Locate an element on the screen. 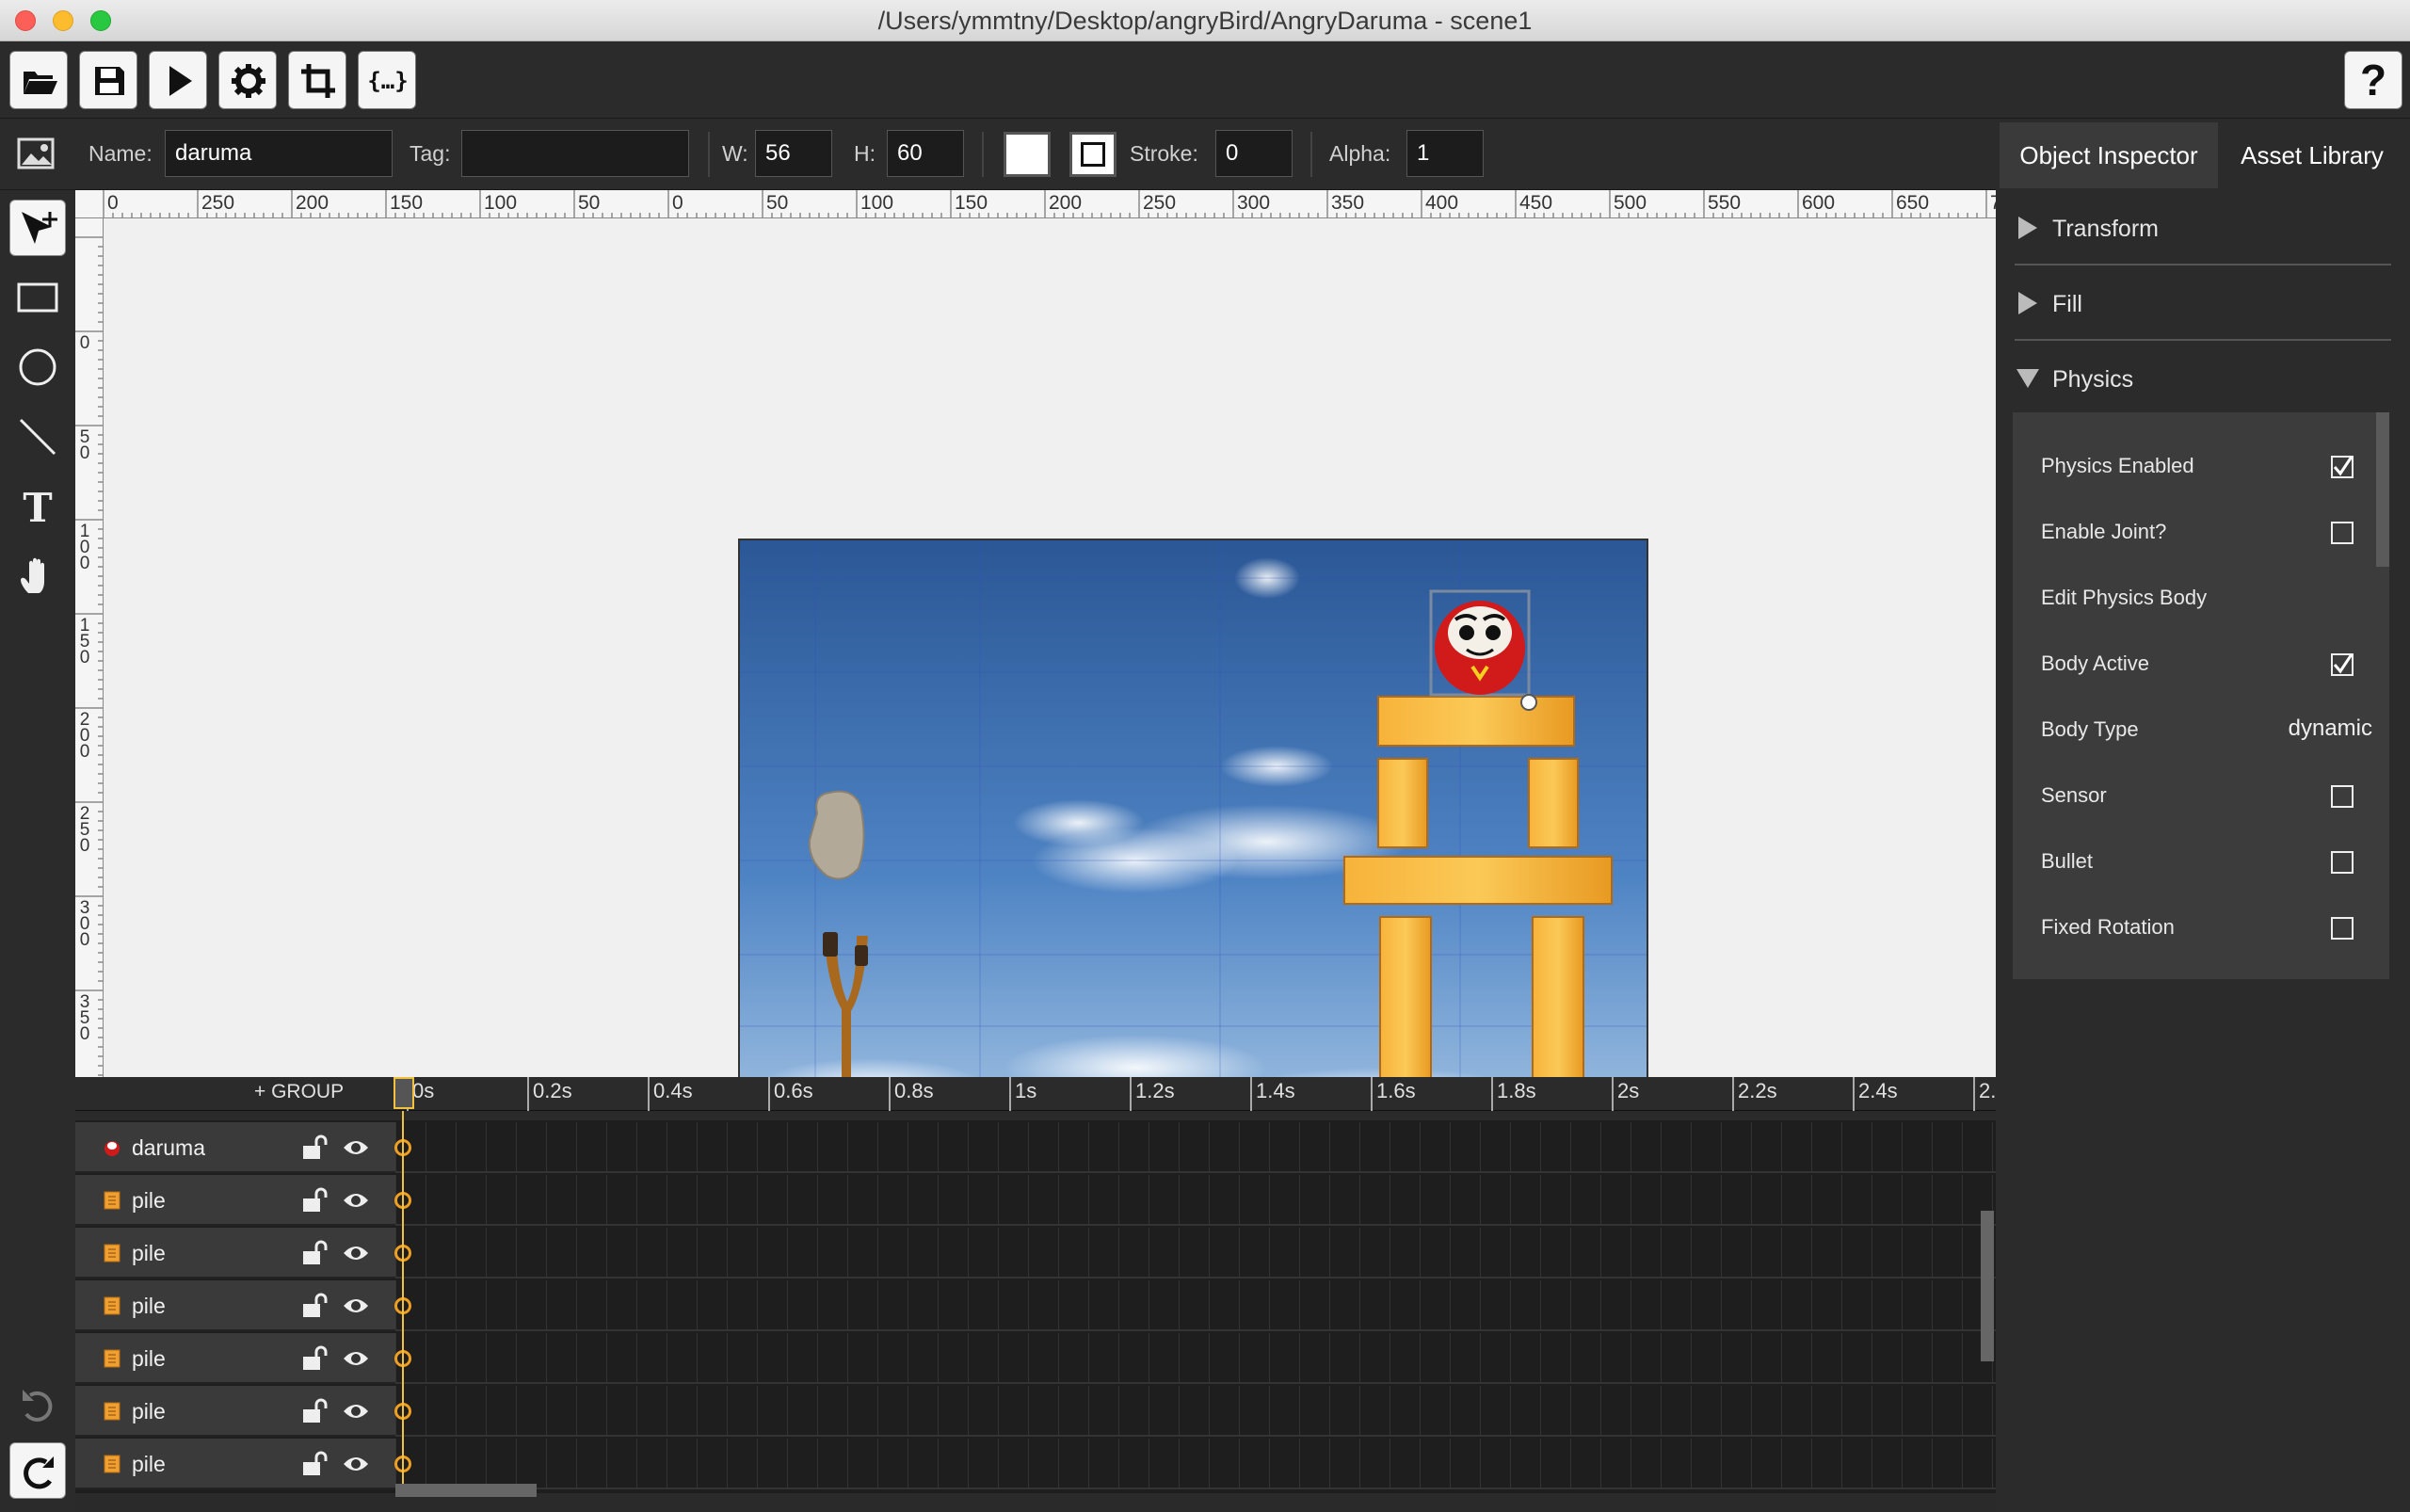 This screenshot has width=2410, height=1512. fill-color-swatch is located at coordinates (1027, 154).